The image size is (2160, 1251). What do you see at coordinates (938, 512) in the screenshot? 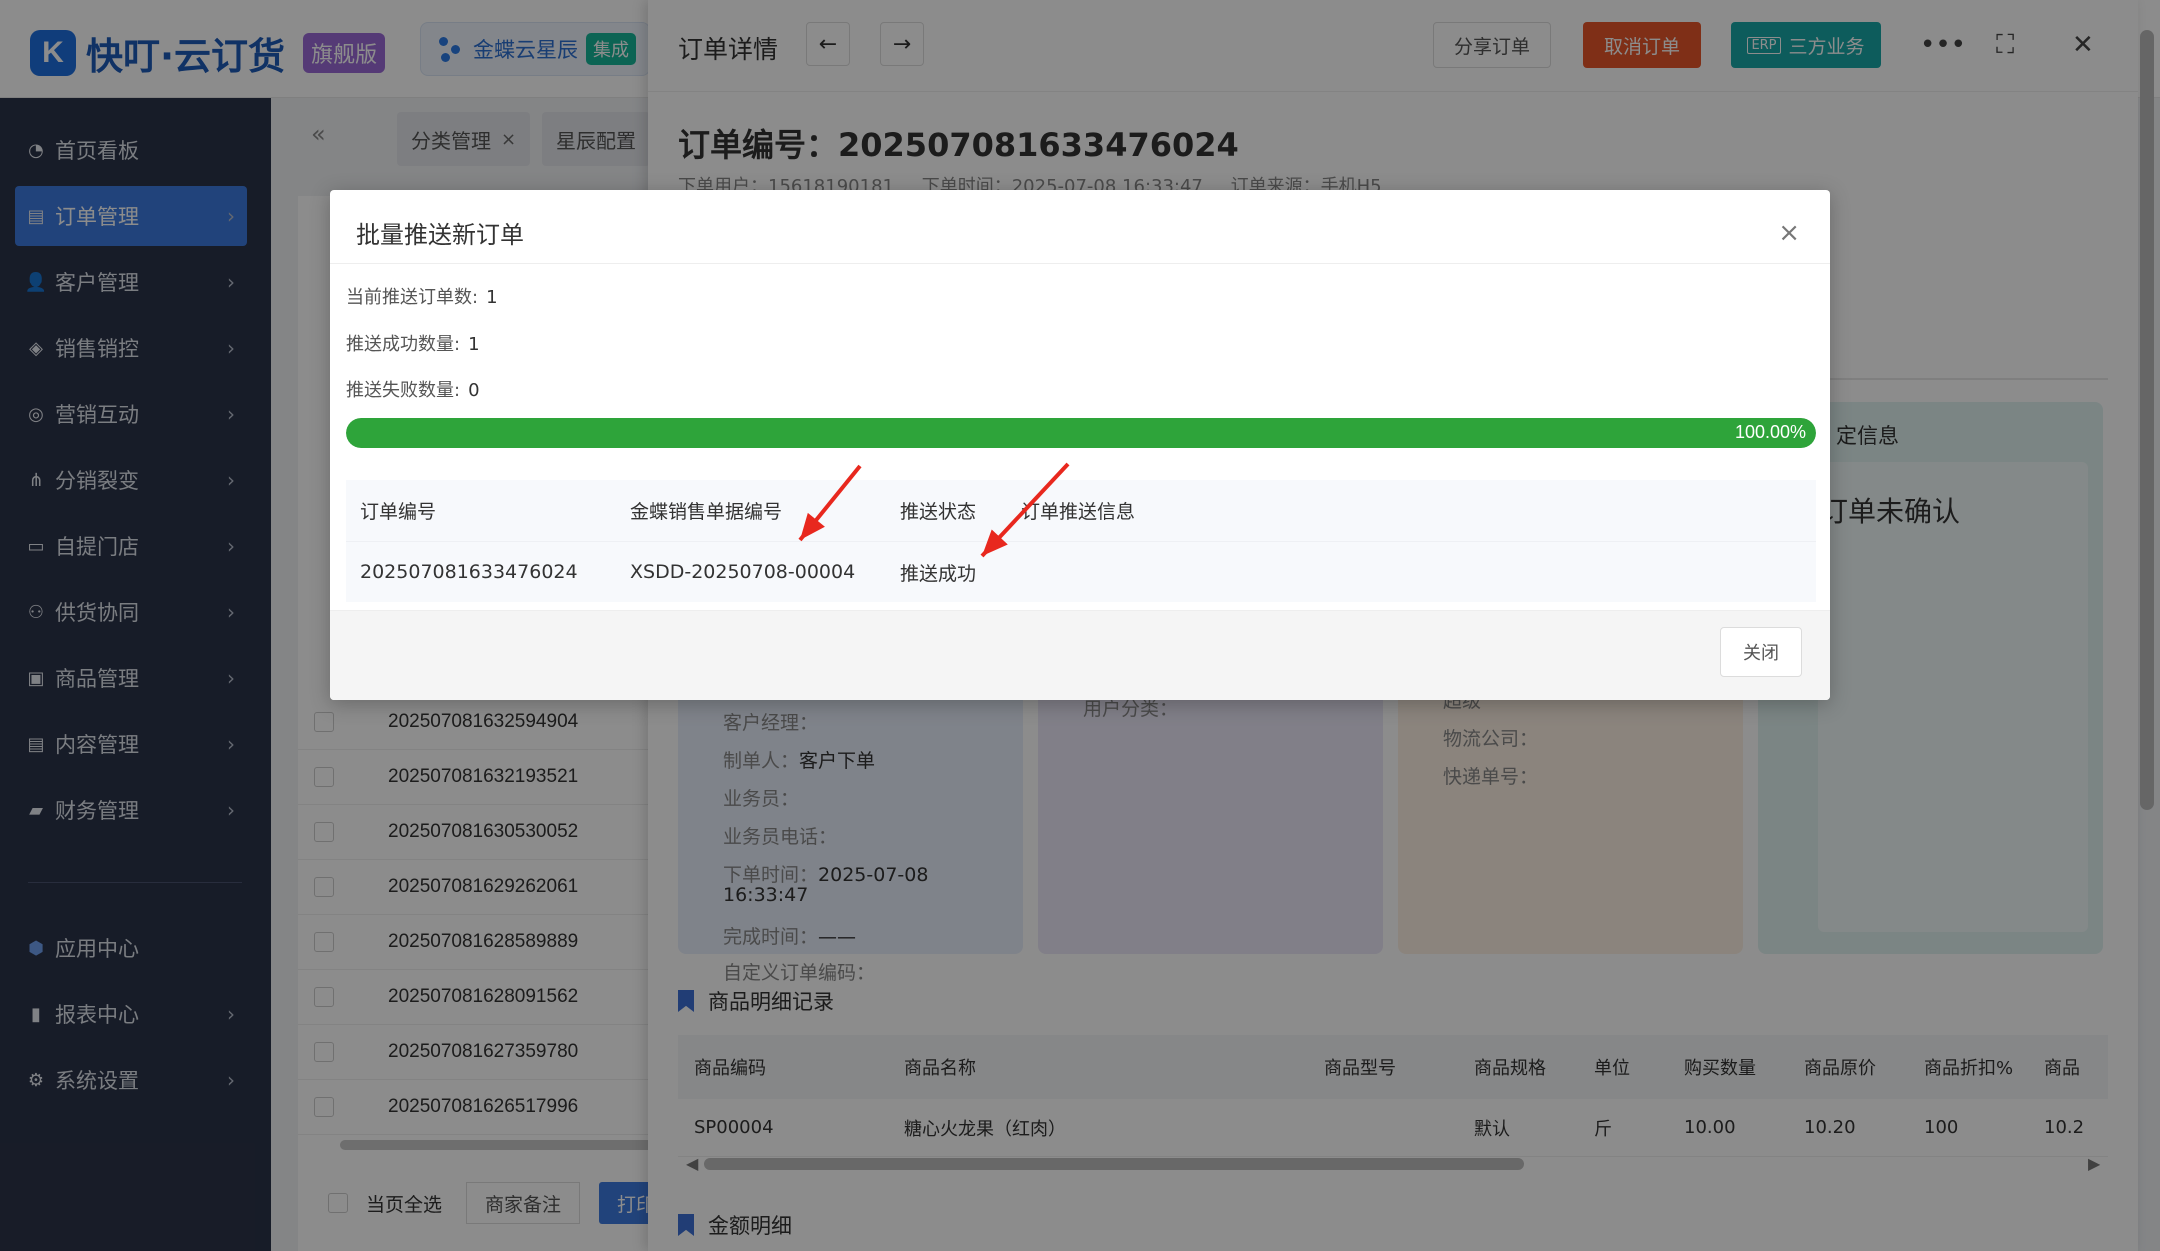
I see `col-push-status: 推送状态` at bounding box center [938, 512].